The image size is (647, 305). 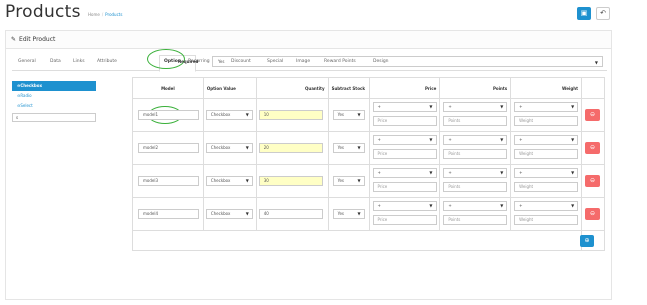 I want to click on option-value-cell: Checkbox ▼, so click(x=229, y=214).